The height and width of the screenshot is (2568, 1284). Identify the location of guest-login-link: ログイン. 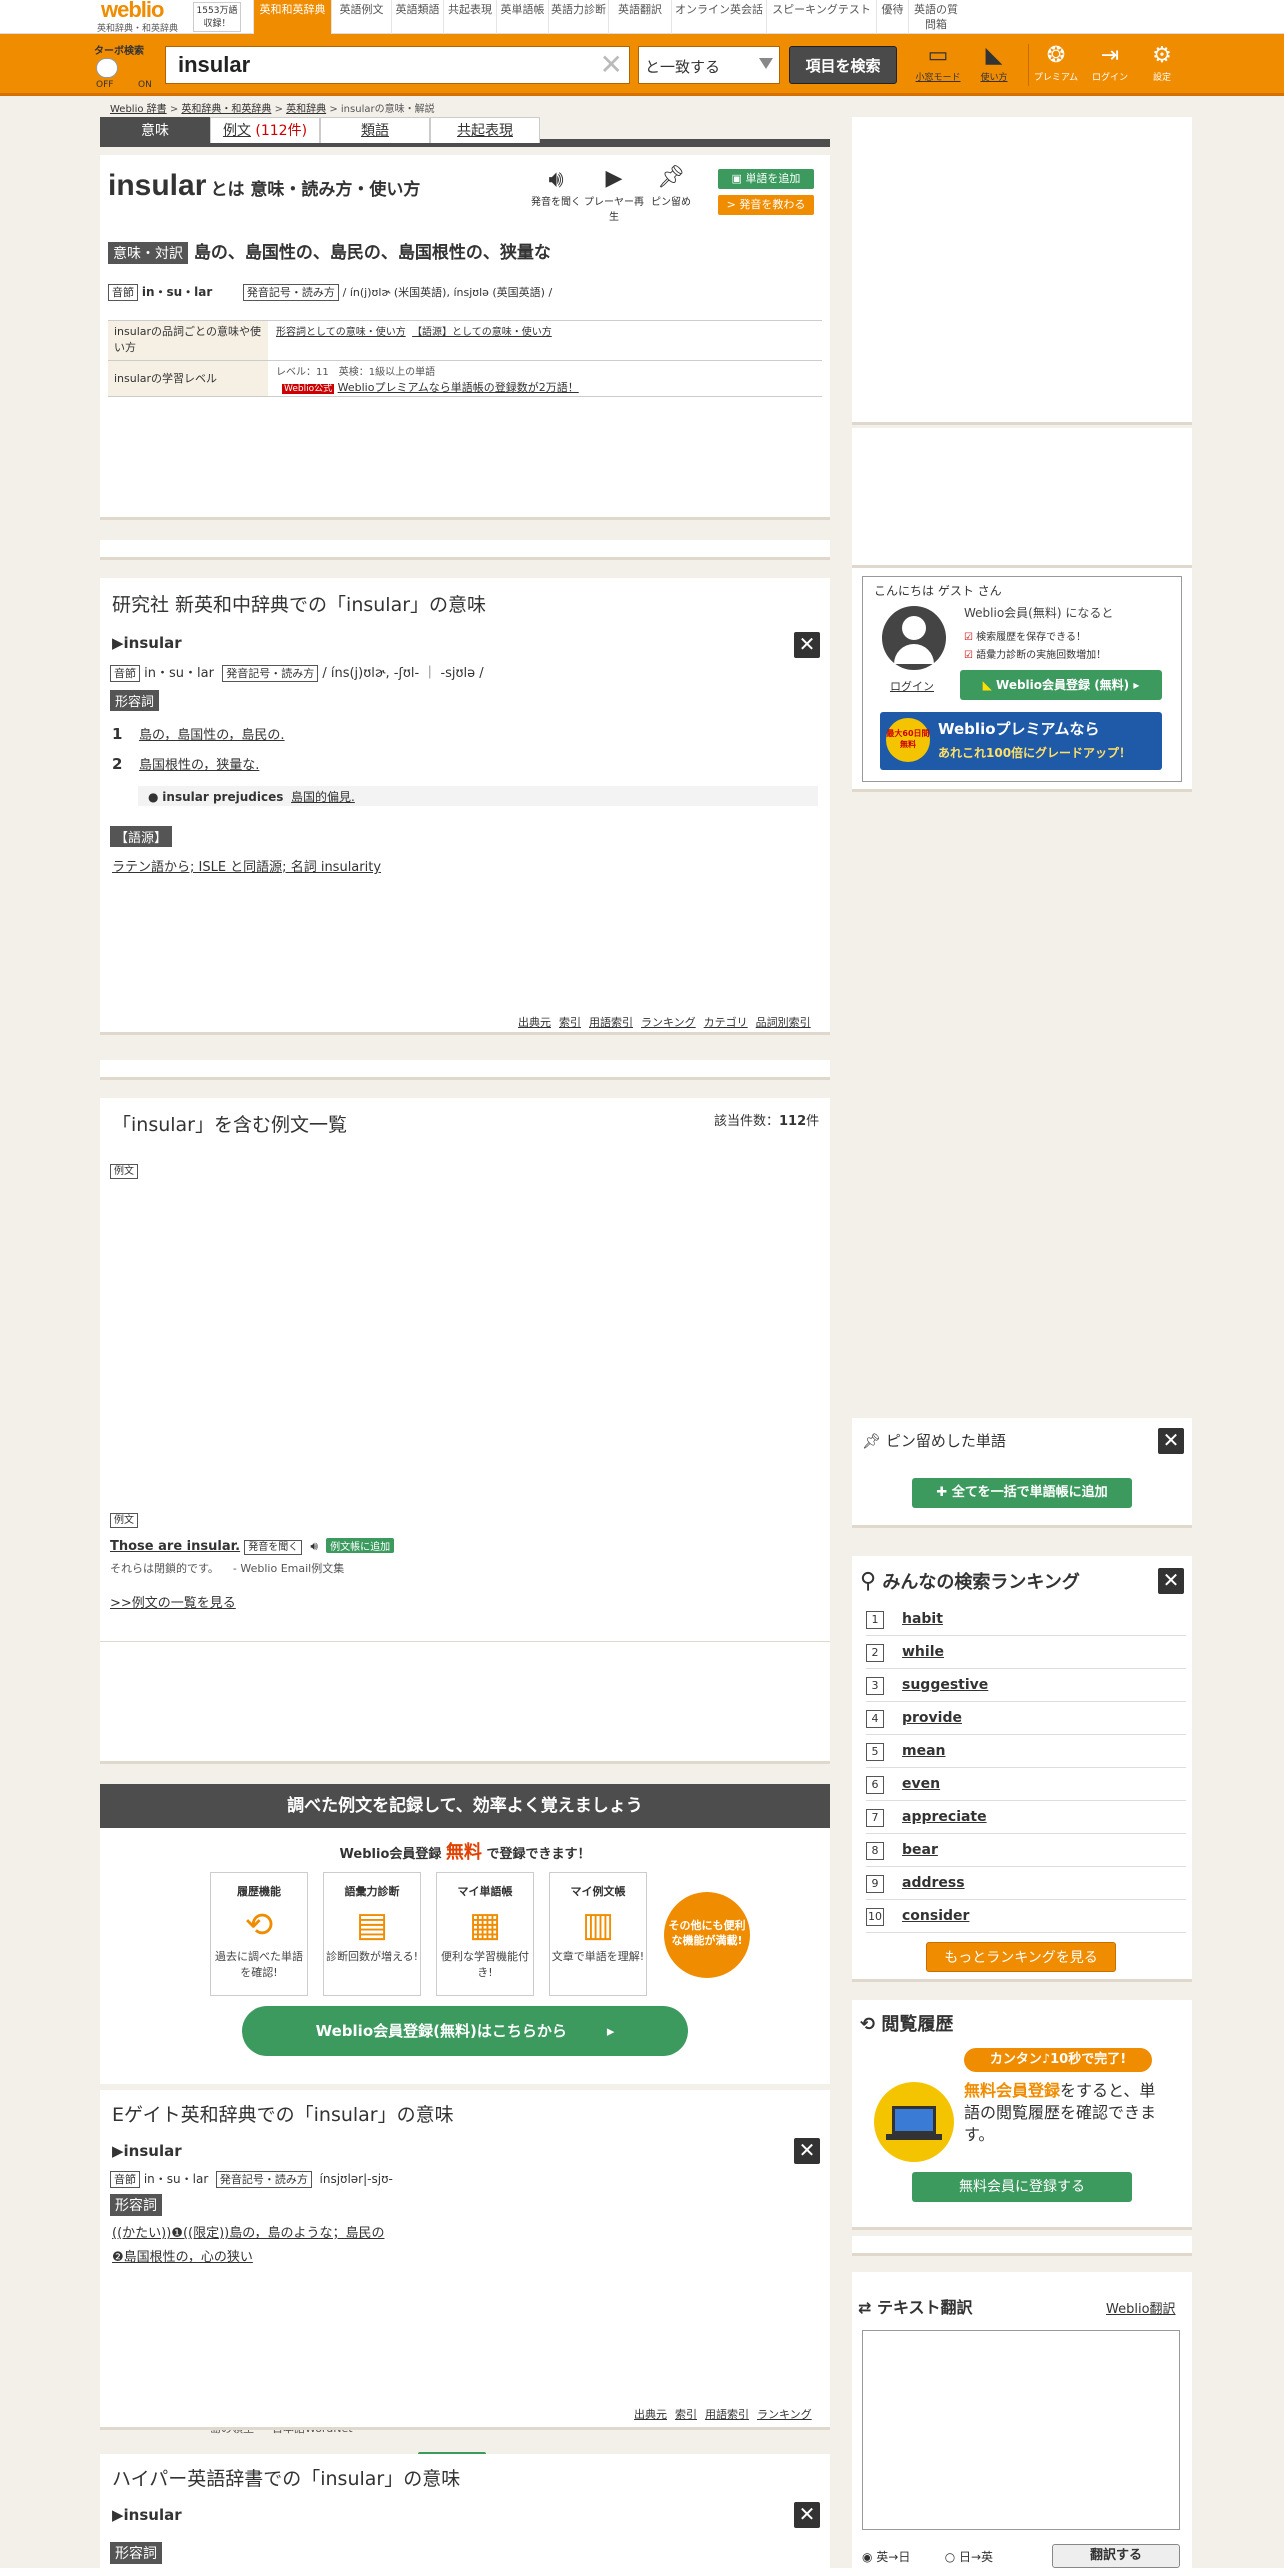
(912, 686).